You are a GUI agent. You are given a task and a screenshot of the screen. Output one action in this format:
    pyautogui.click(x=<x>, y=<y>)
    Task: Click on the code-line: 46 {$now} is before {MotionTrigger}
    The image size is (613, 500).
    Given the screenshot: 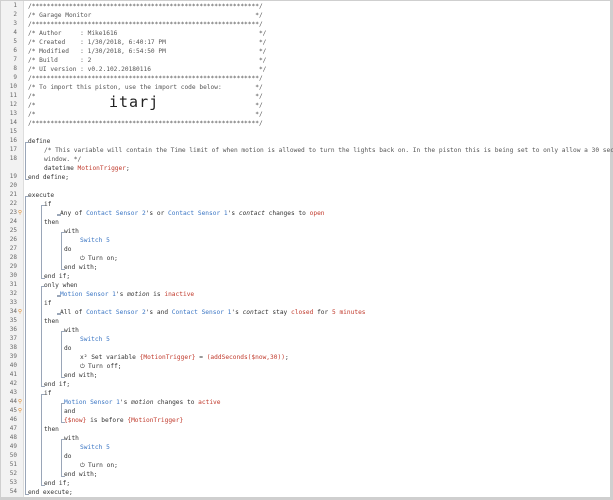 What is the action you would take?
    pyautogui.click(x=305, y=420)
    